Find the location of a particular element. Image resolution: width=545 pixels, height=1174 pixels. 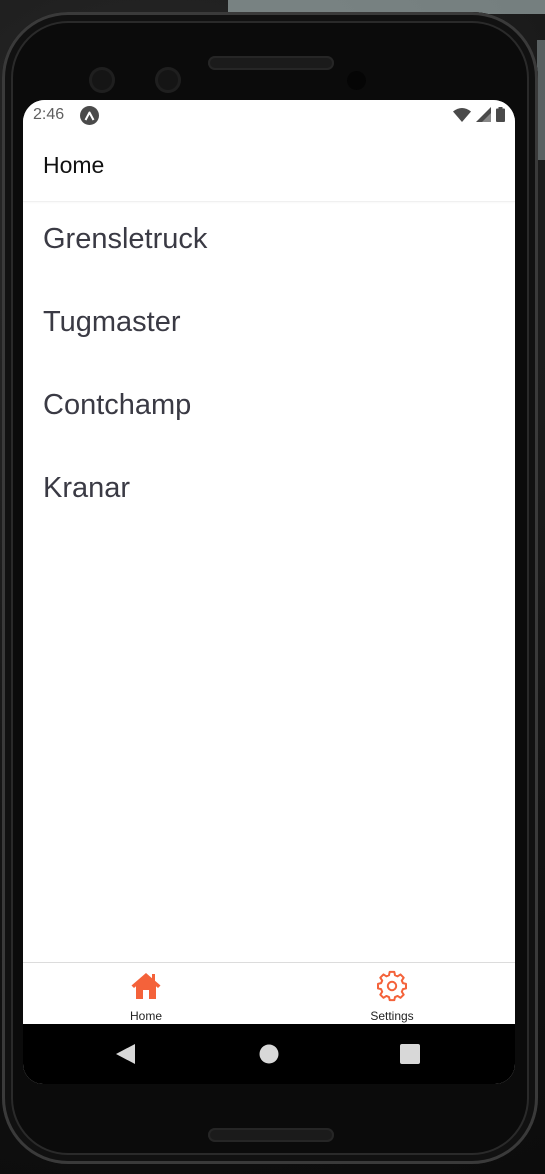

bottom-tab-bar: Home Settings is located at coordinates (269, 993).